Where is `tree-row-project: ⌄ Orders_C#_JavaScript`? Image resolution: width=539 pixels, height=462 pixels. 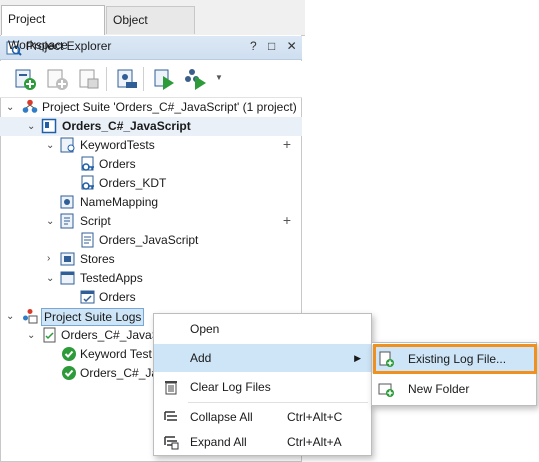
tree-row-project: ⌄ Orders_C#_JavaScript is located at coordinates (151, 126).